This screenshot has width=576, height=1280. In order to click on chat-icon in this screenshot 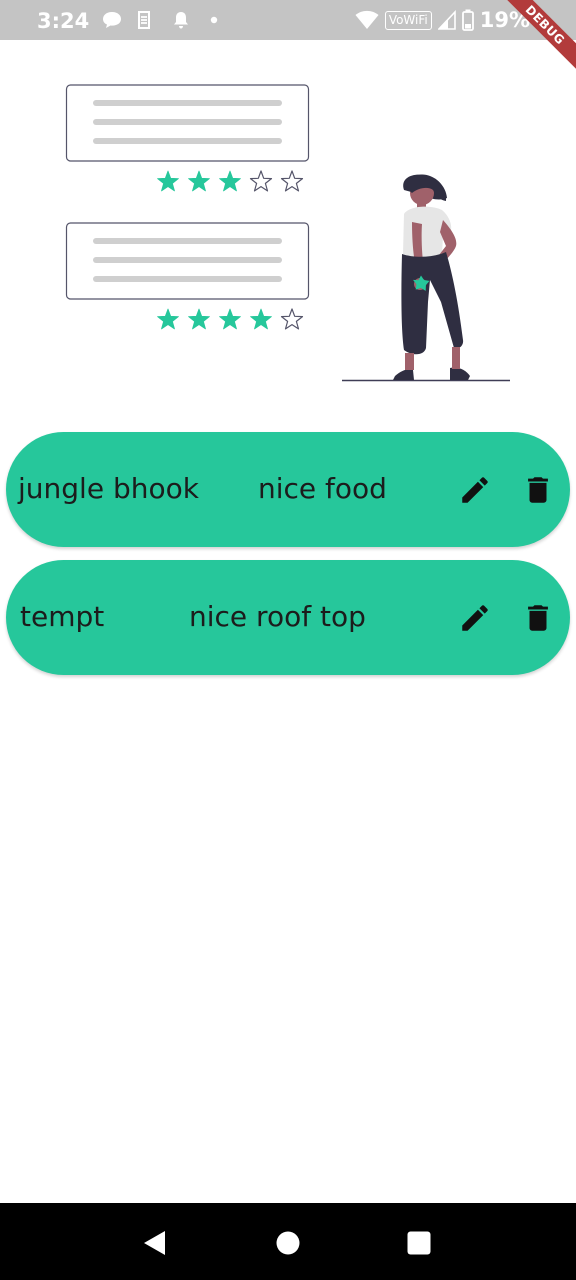, I will do `click(112, 20)`.